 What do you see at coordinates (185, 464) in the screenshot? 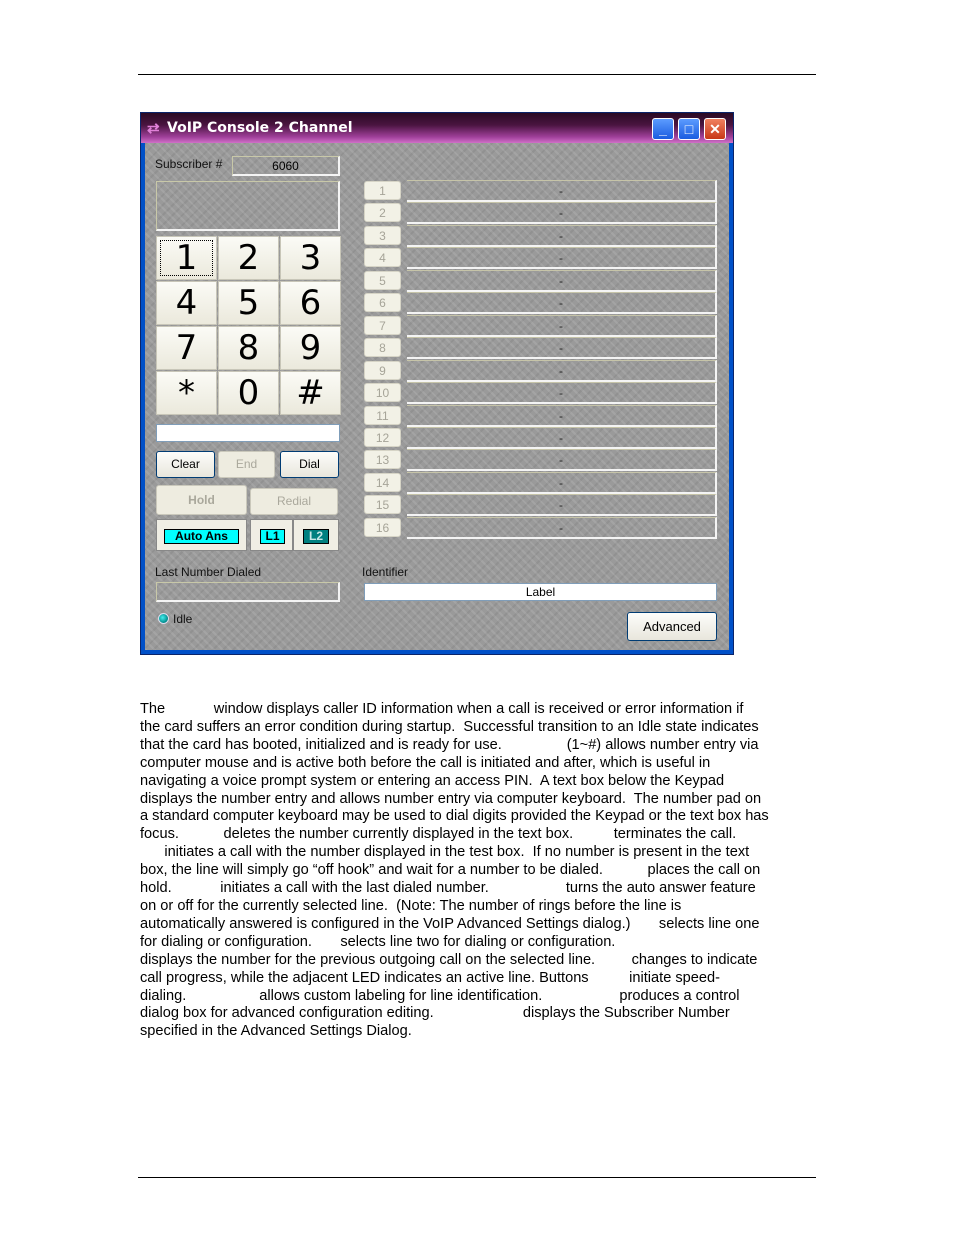
I see `clear-button: Clear` at bounding box center [185, 464].